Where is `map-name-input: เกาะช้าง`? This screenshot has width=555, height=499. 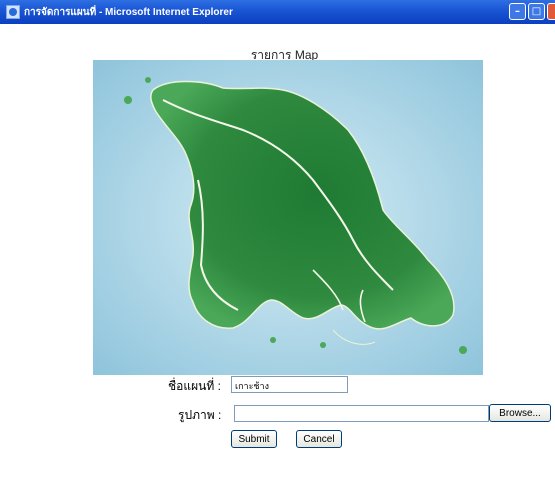
map-name-input: เกาะช้าง is located at coordinates (289, 384).